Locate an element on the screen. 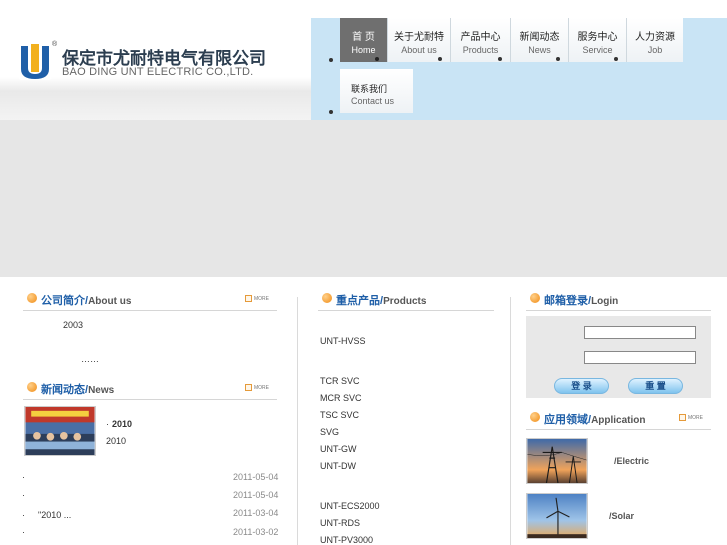 Image resolution: width=727 pixels, height=545 pixels. nav-contact-cn: 联系我们 is located at coordinates (369, 89).